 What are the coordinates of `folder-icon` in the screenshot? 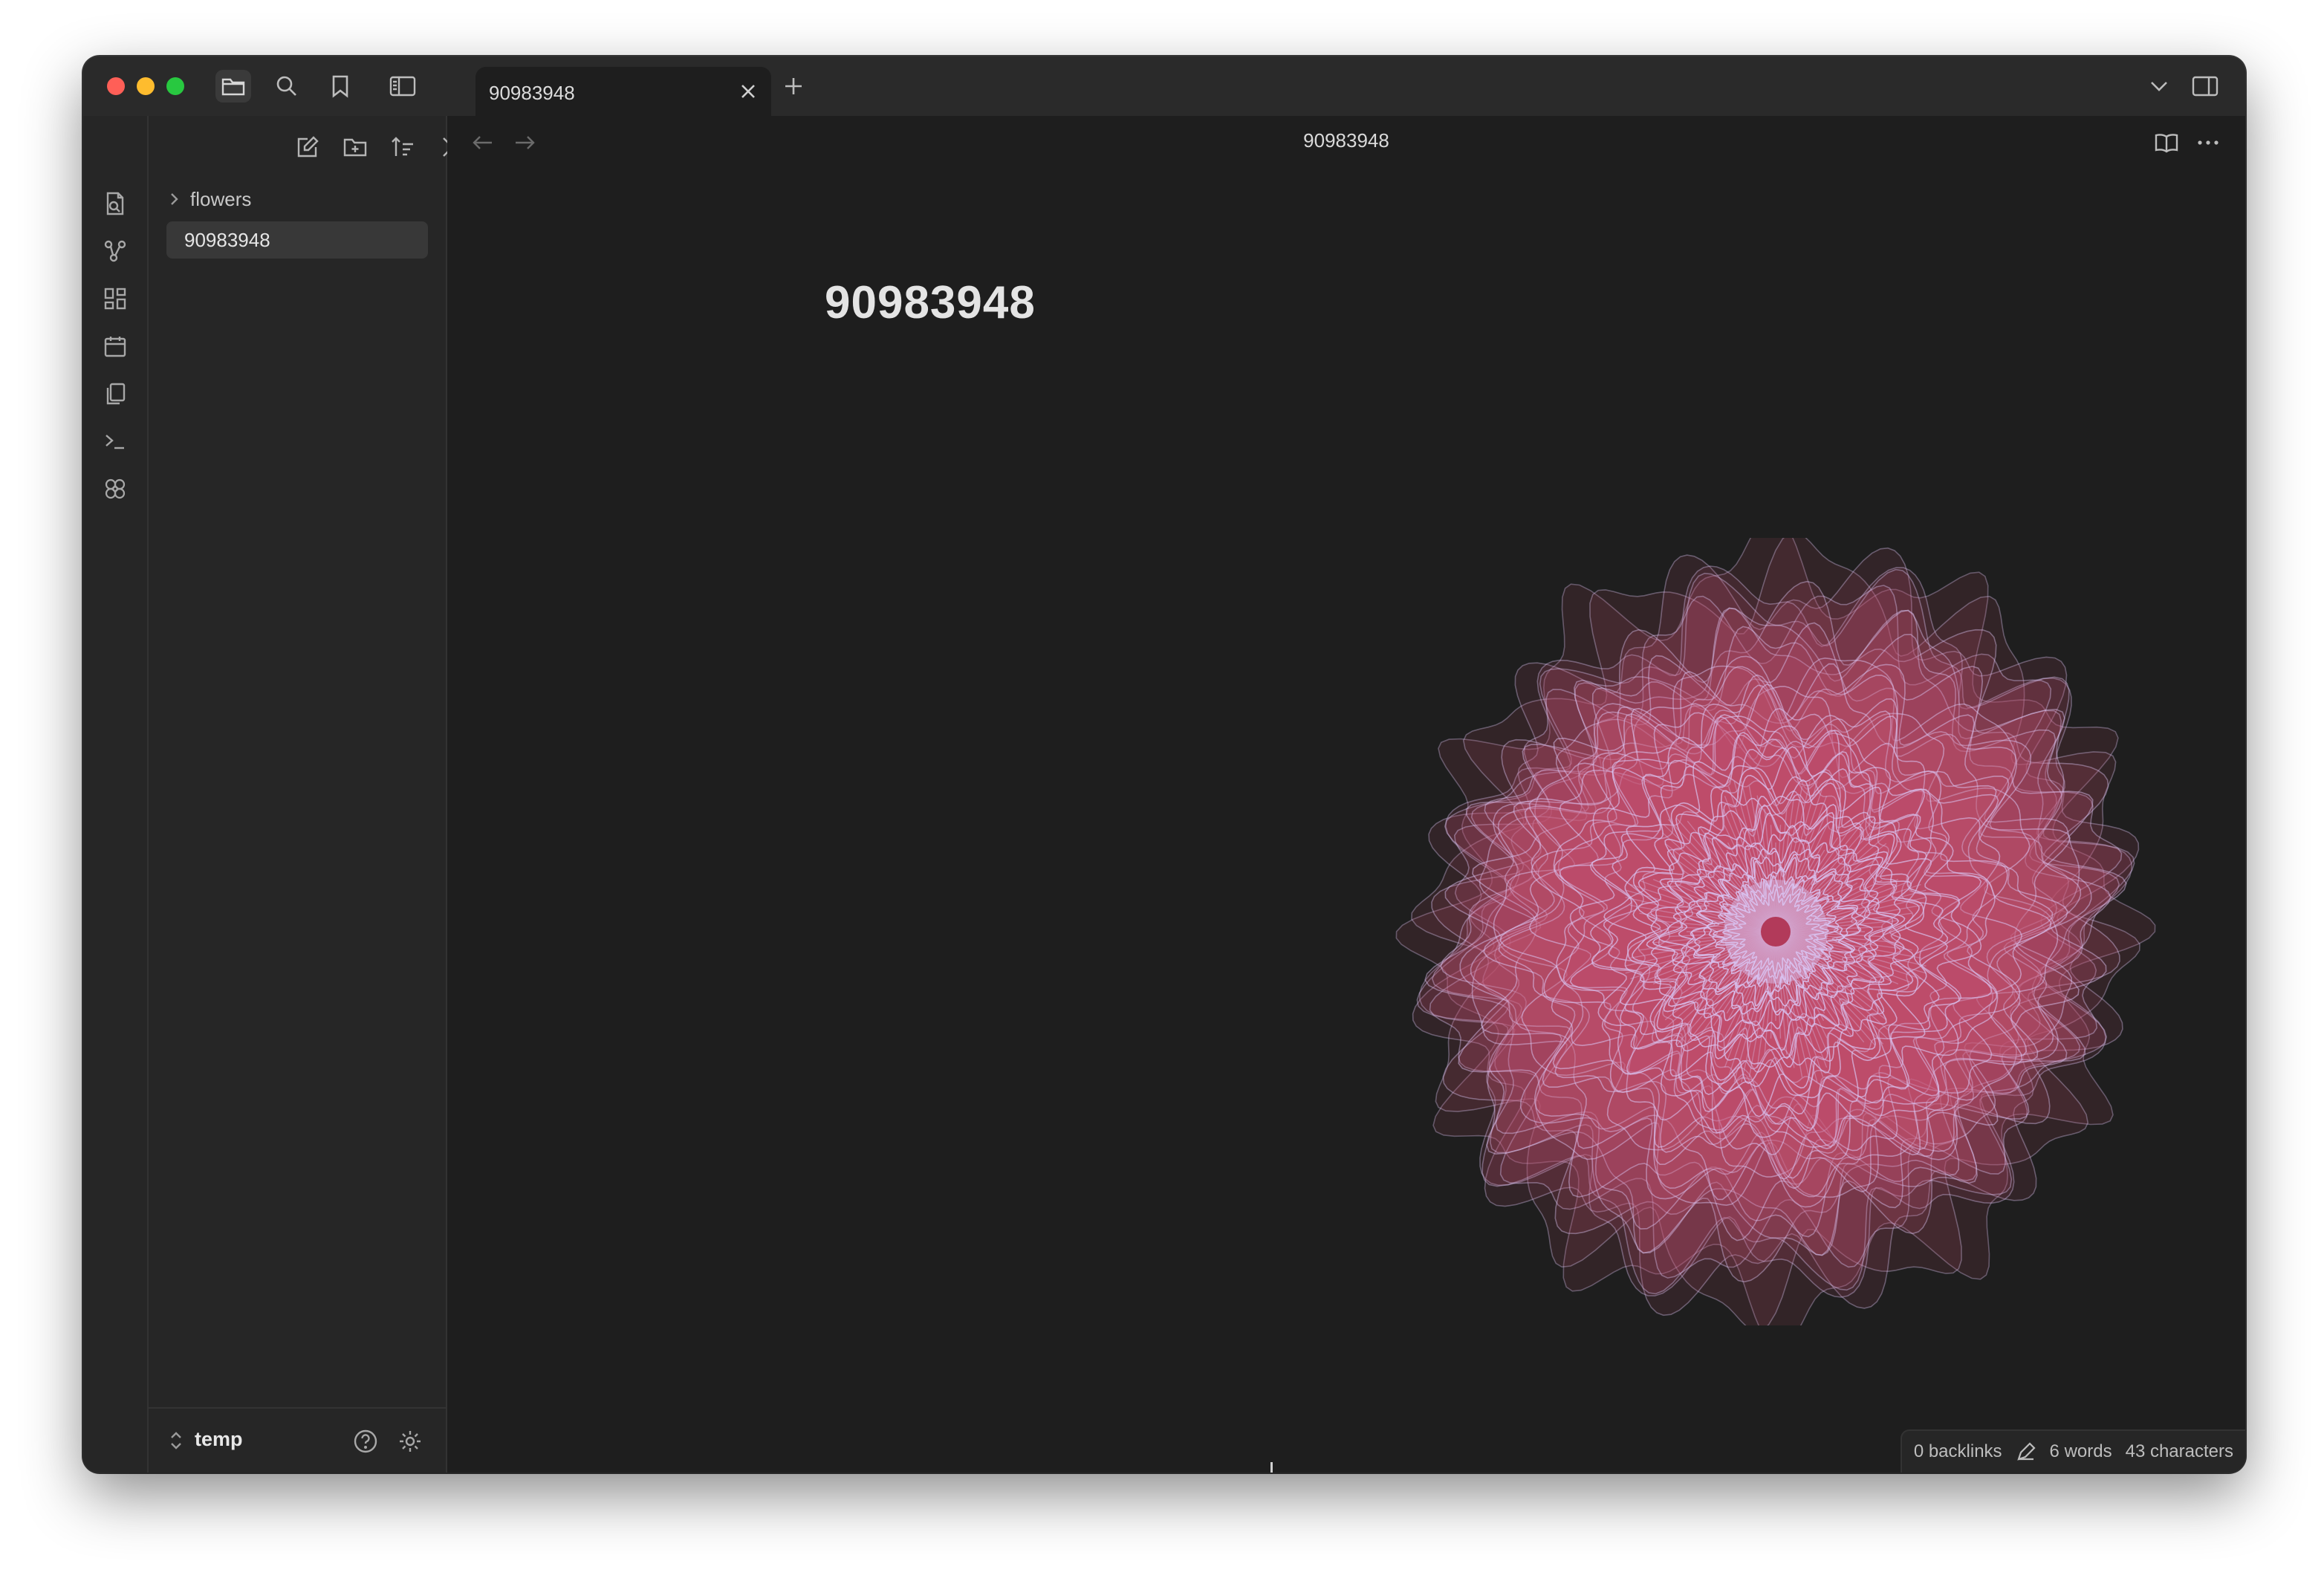 It's located at (233, 87).